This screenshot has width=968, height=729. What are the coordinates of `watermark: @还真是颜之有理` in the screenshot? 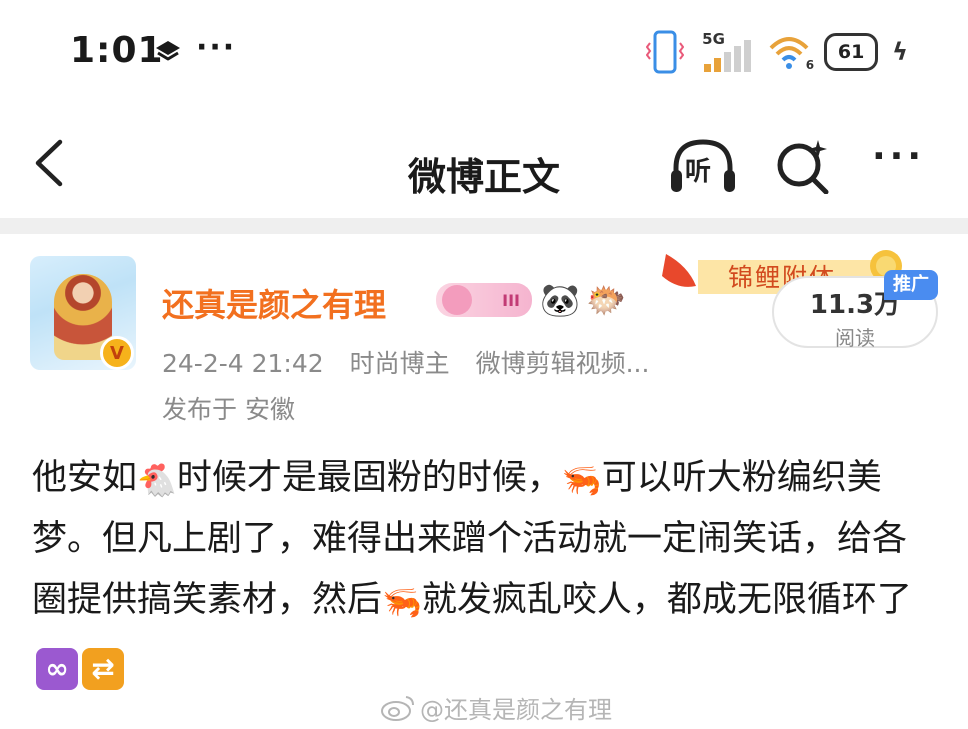 It's located at (496, 707).